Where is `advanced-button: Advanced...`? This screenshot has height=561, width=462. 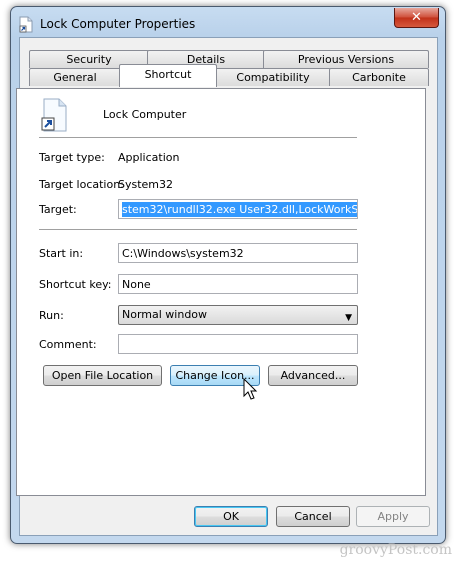
advanced-button: Advanced... is located at coordinates (313, 375).